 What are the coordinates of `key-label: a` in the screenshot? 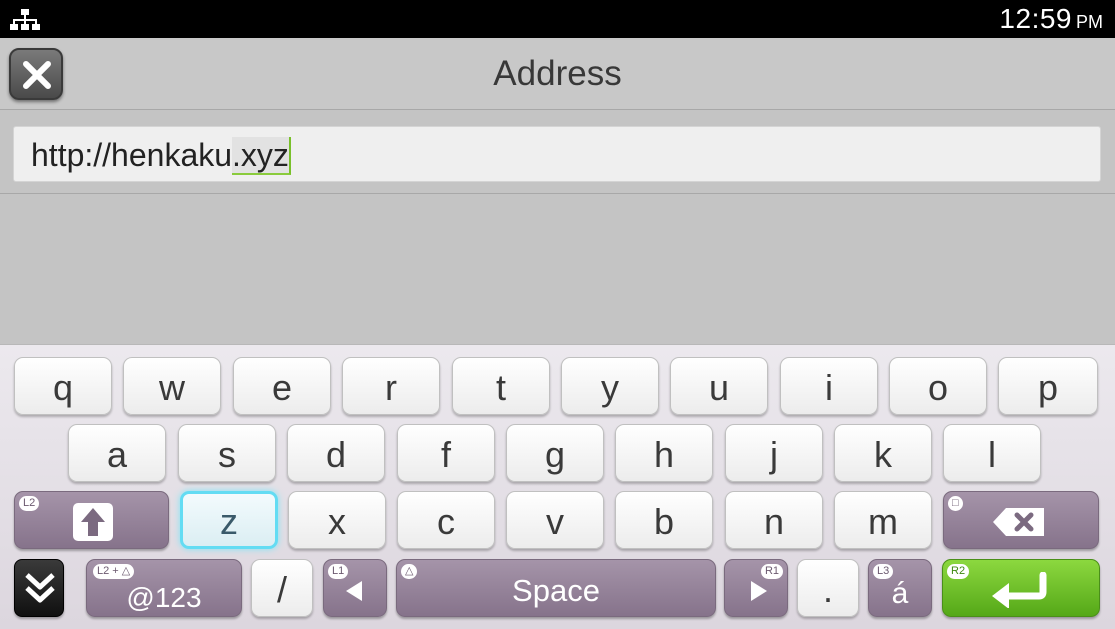 It's located at (117, 454).